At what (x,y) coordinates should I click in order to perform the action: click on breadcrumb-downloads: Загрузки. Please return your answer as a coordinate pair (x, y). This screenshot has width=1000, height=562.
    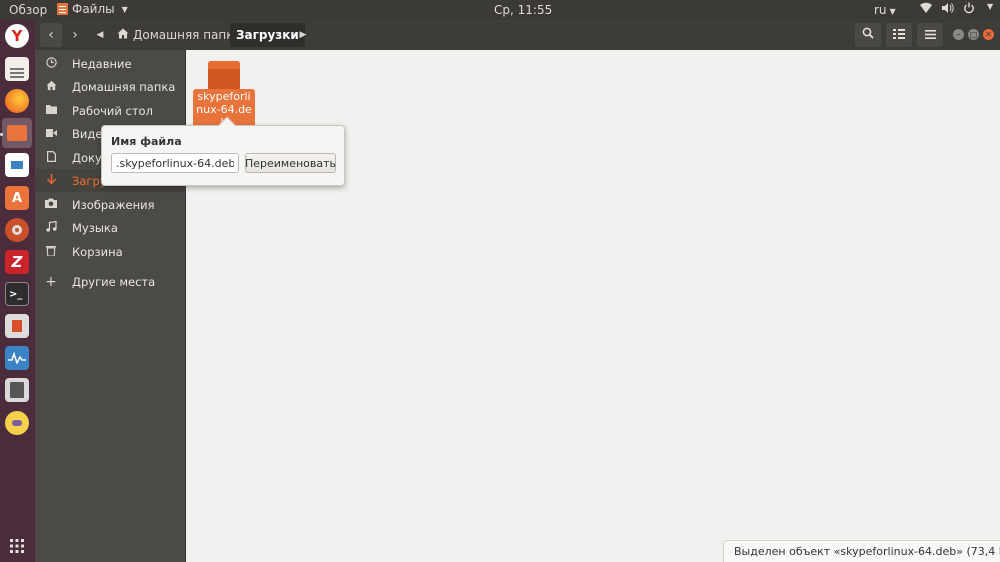
    Looking at the image, I should click on (267, 35).